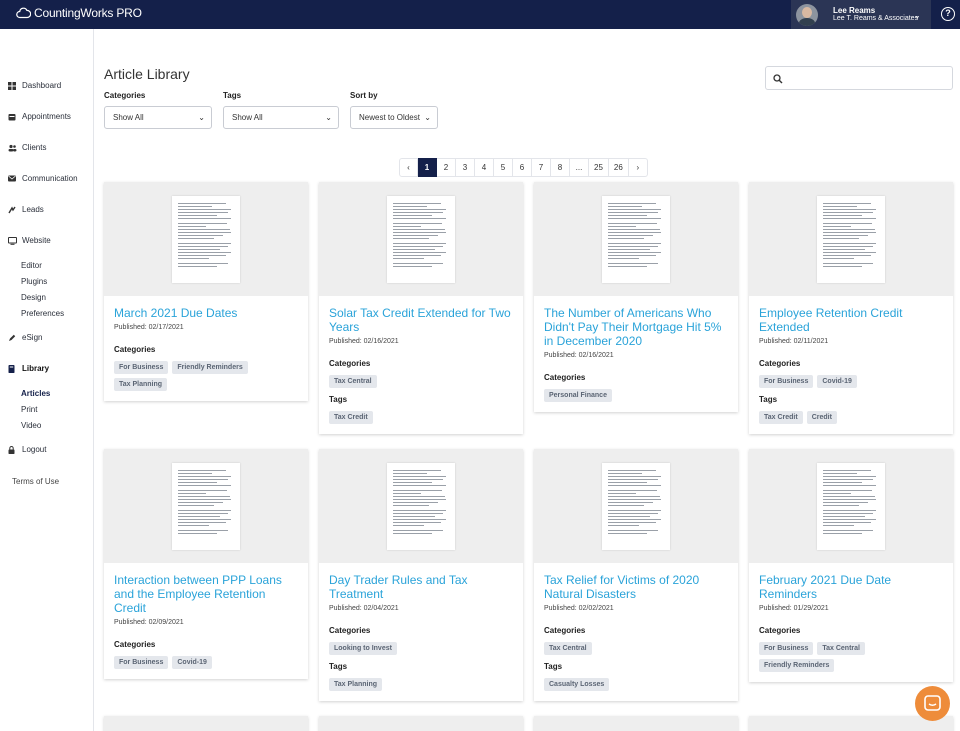 The width and height of the screenshot is (960, 731). What do you see at coordinates (876, 18) in the screenshot?
I see `user-firm: Lee T. Reams & Associates` at bounding box center [876, 18].